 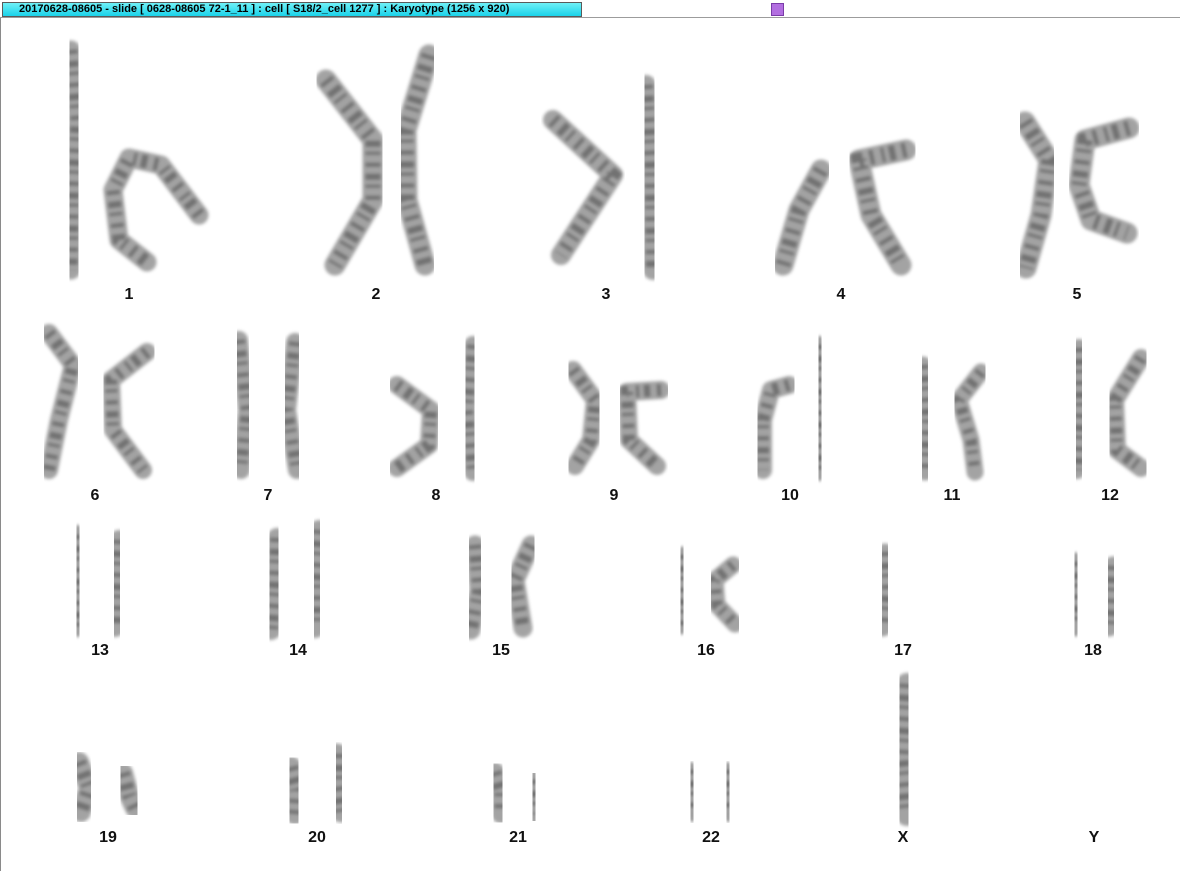 I want to click on chromosome-label-17: 17, so click(x=903, y=650).